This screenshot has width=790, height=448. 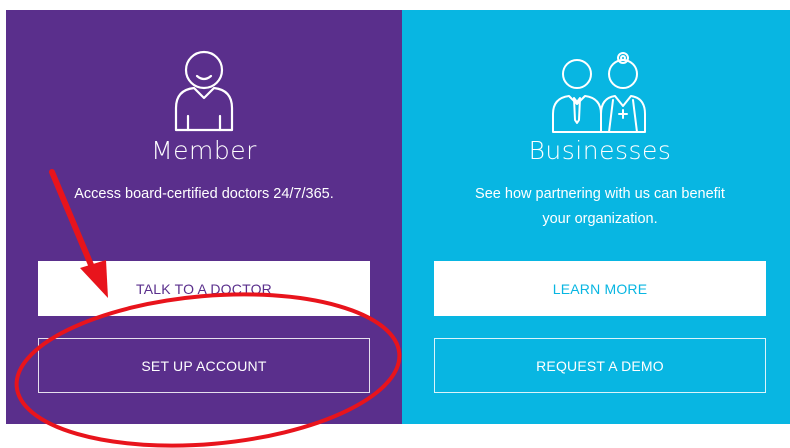 I want to click on member-title: Member, so click(x=204, y=150).